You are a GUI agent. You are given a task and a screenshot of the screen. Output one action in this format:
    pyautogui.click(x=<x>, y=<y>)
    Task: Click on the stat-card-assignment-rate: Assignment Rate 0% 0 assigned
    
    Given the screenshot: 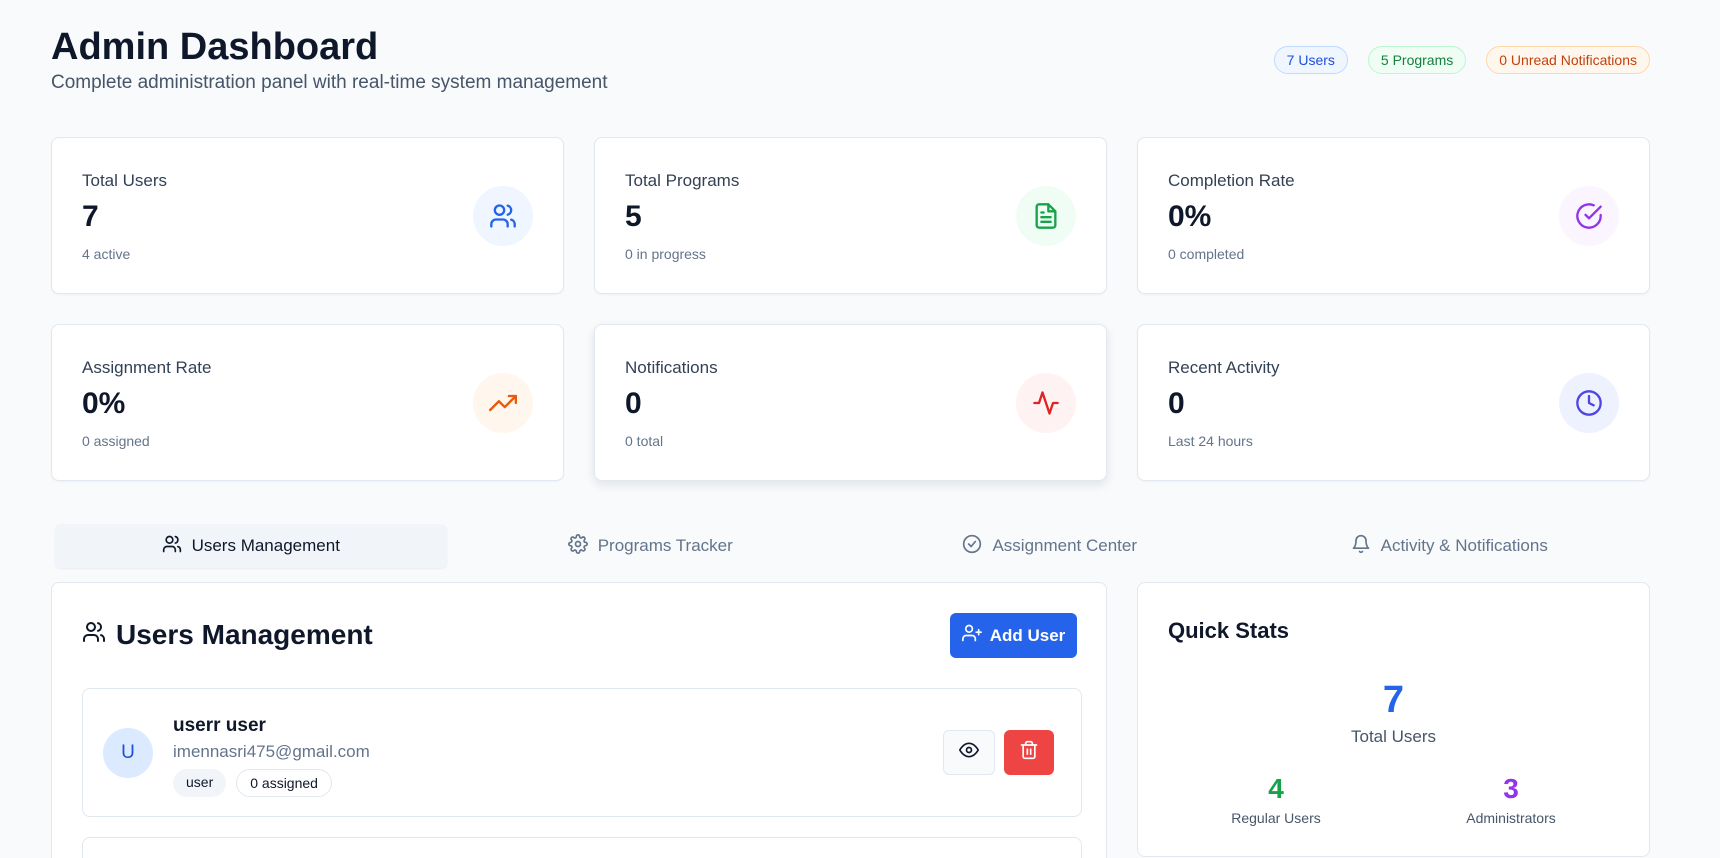 What is the action you would take?
    pyautogui.click(x=307, y=402)
    